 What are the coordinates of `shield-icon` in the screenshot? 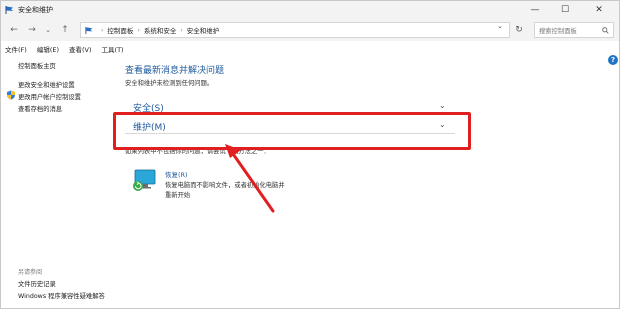 It's located at (11, 95).